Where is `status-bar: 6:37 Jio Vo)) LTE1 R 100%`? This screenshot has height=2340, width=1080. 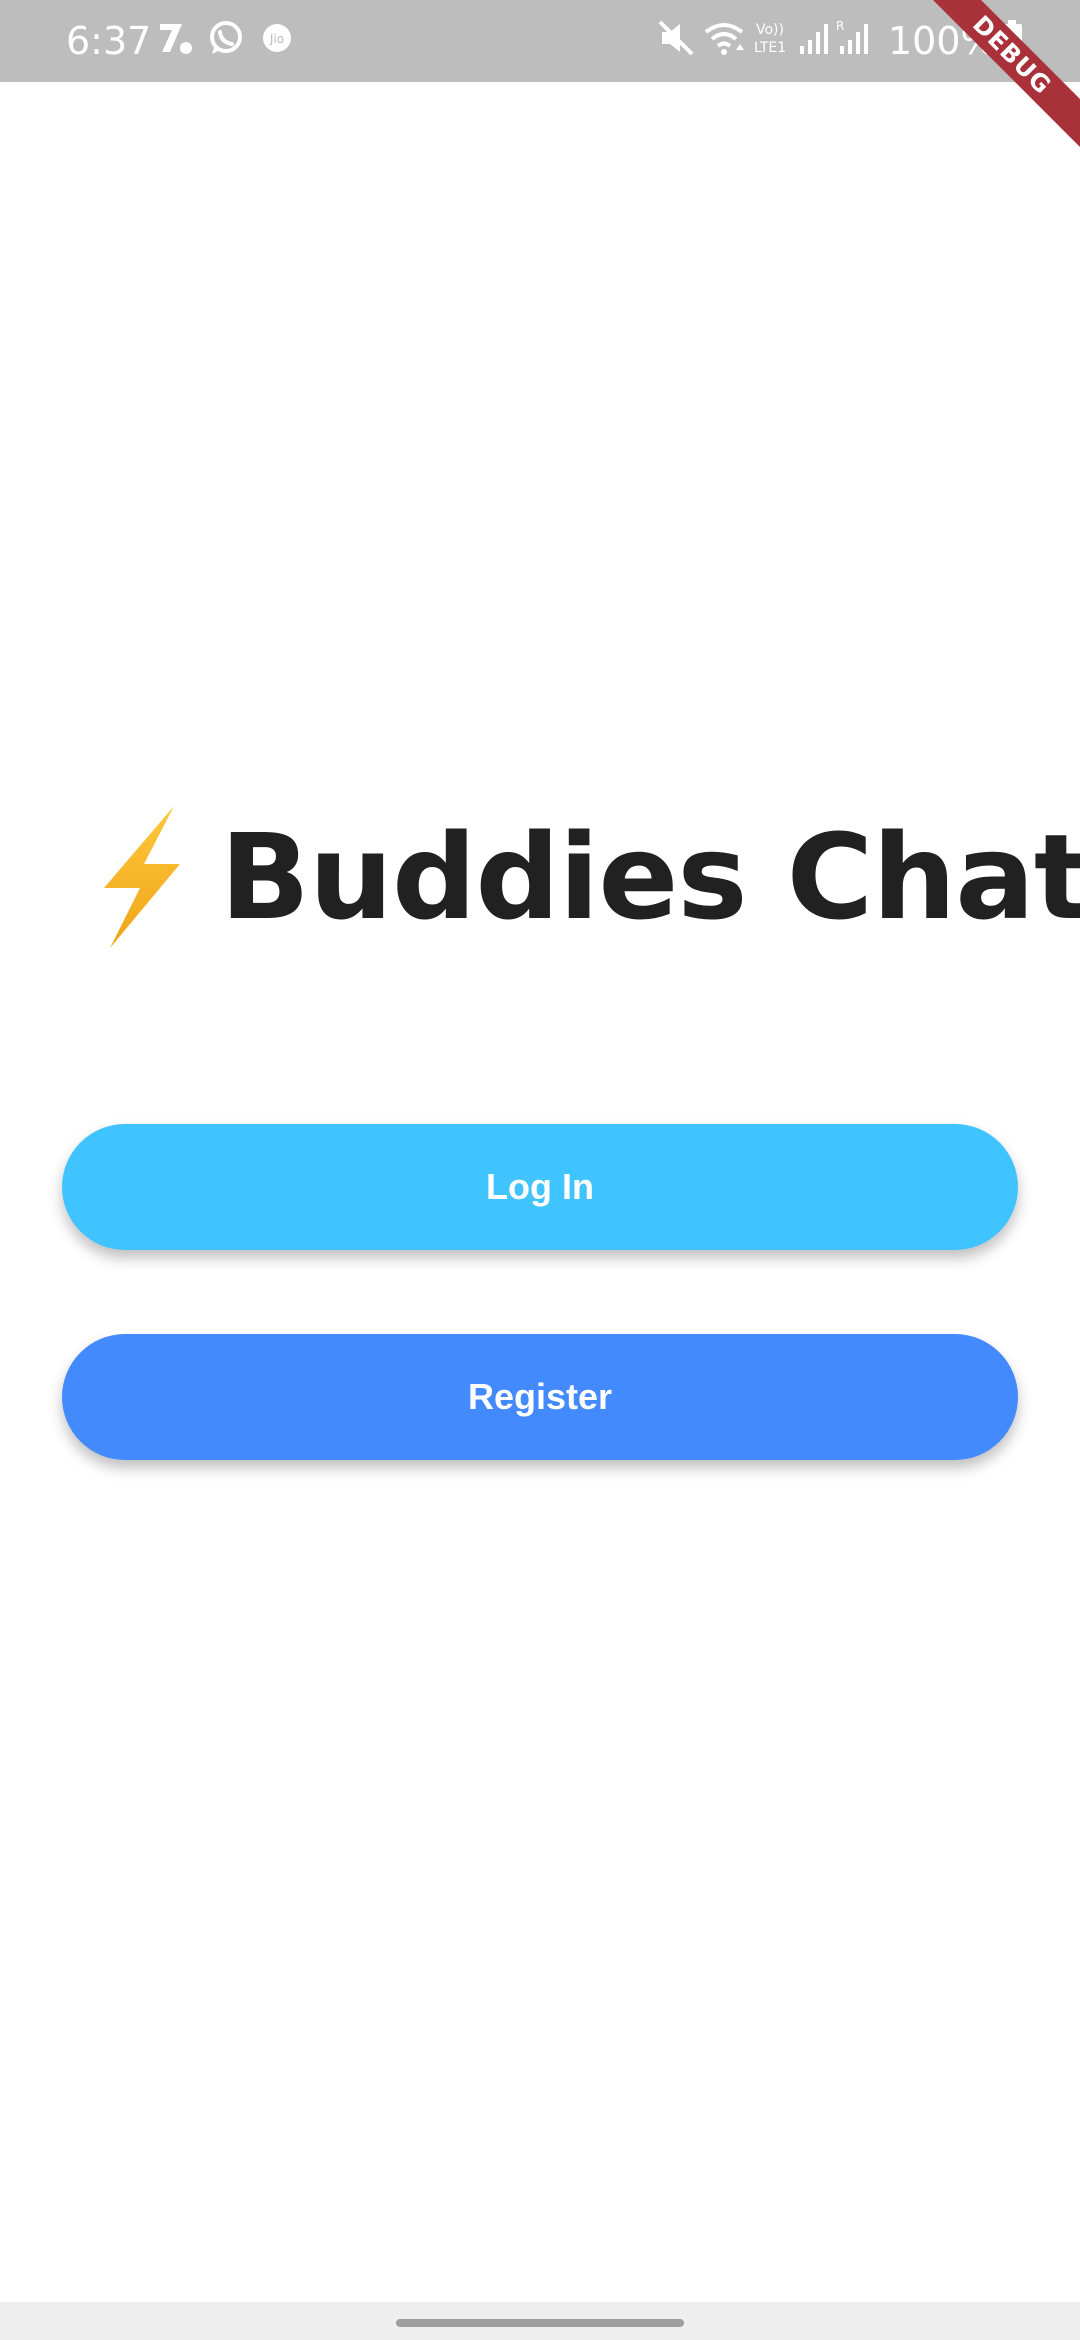 status-bar: 6:37 Jio Vo)) LTE1 R 100% is located at coordinates (540, 41).